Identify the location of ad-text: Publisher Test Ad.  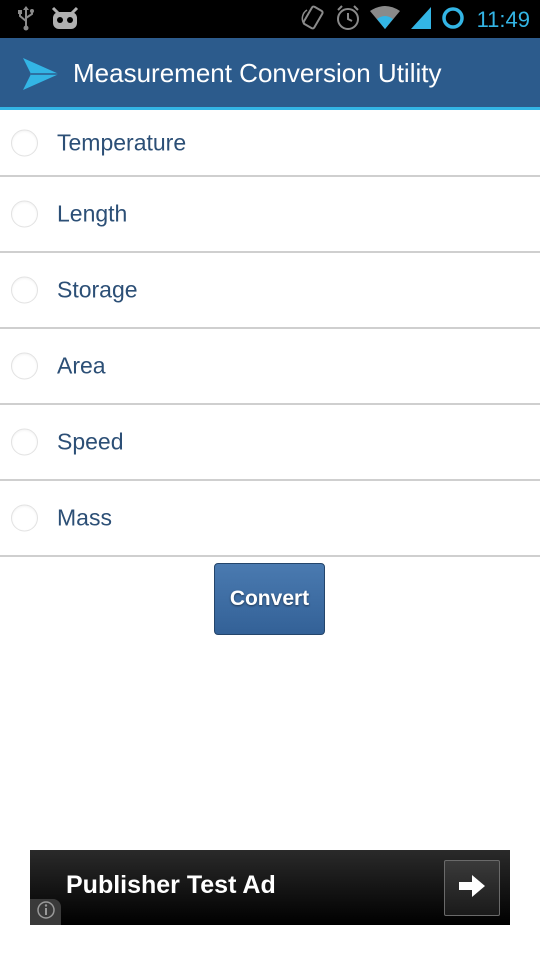
(171, 885).